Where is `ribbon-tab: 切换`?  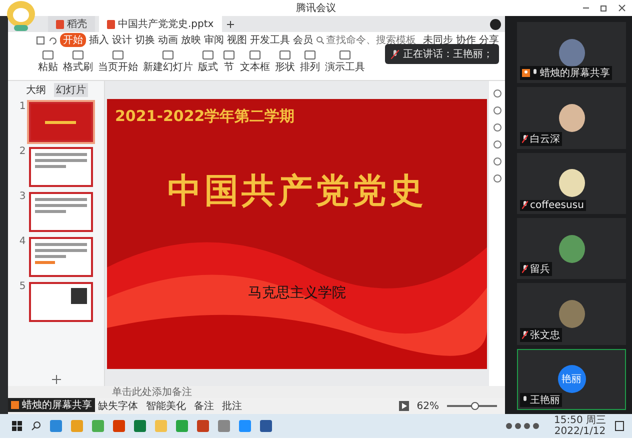 ribbon-tab: 切换 is located at coordinates (145, 40).